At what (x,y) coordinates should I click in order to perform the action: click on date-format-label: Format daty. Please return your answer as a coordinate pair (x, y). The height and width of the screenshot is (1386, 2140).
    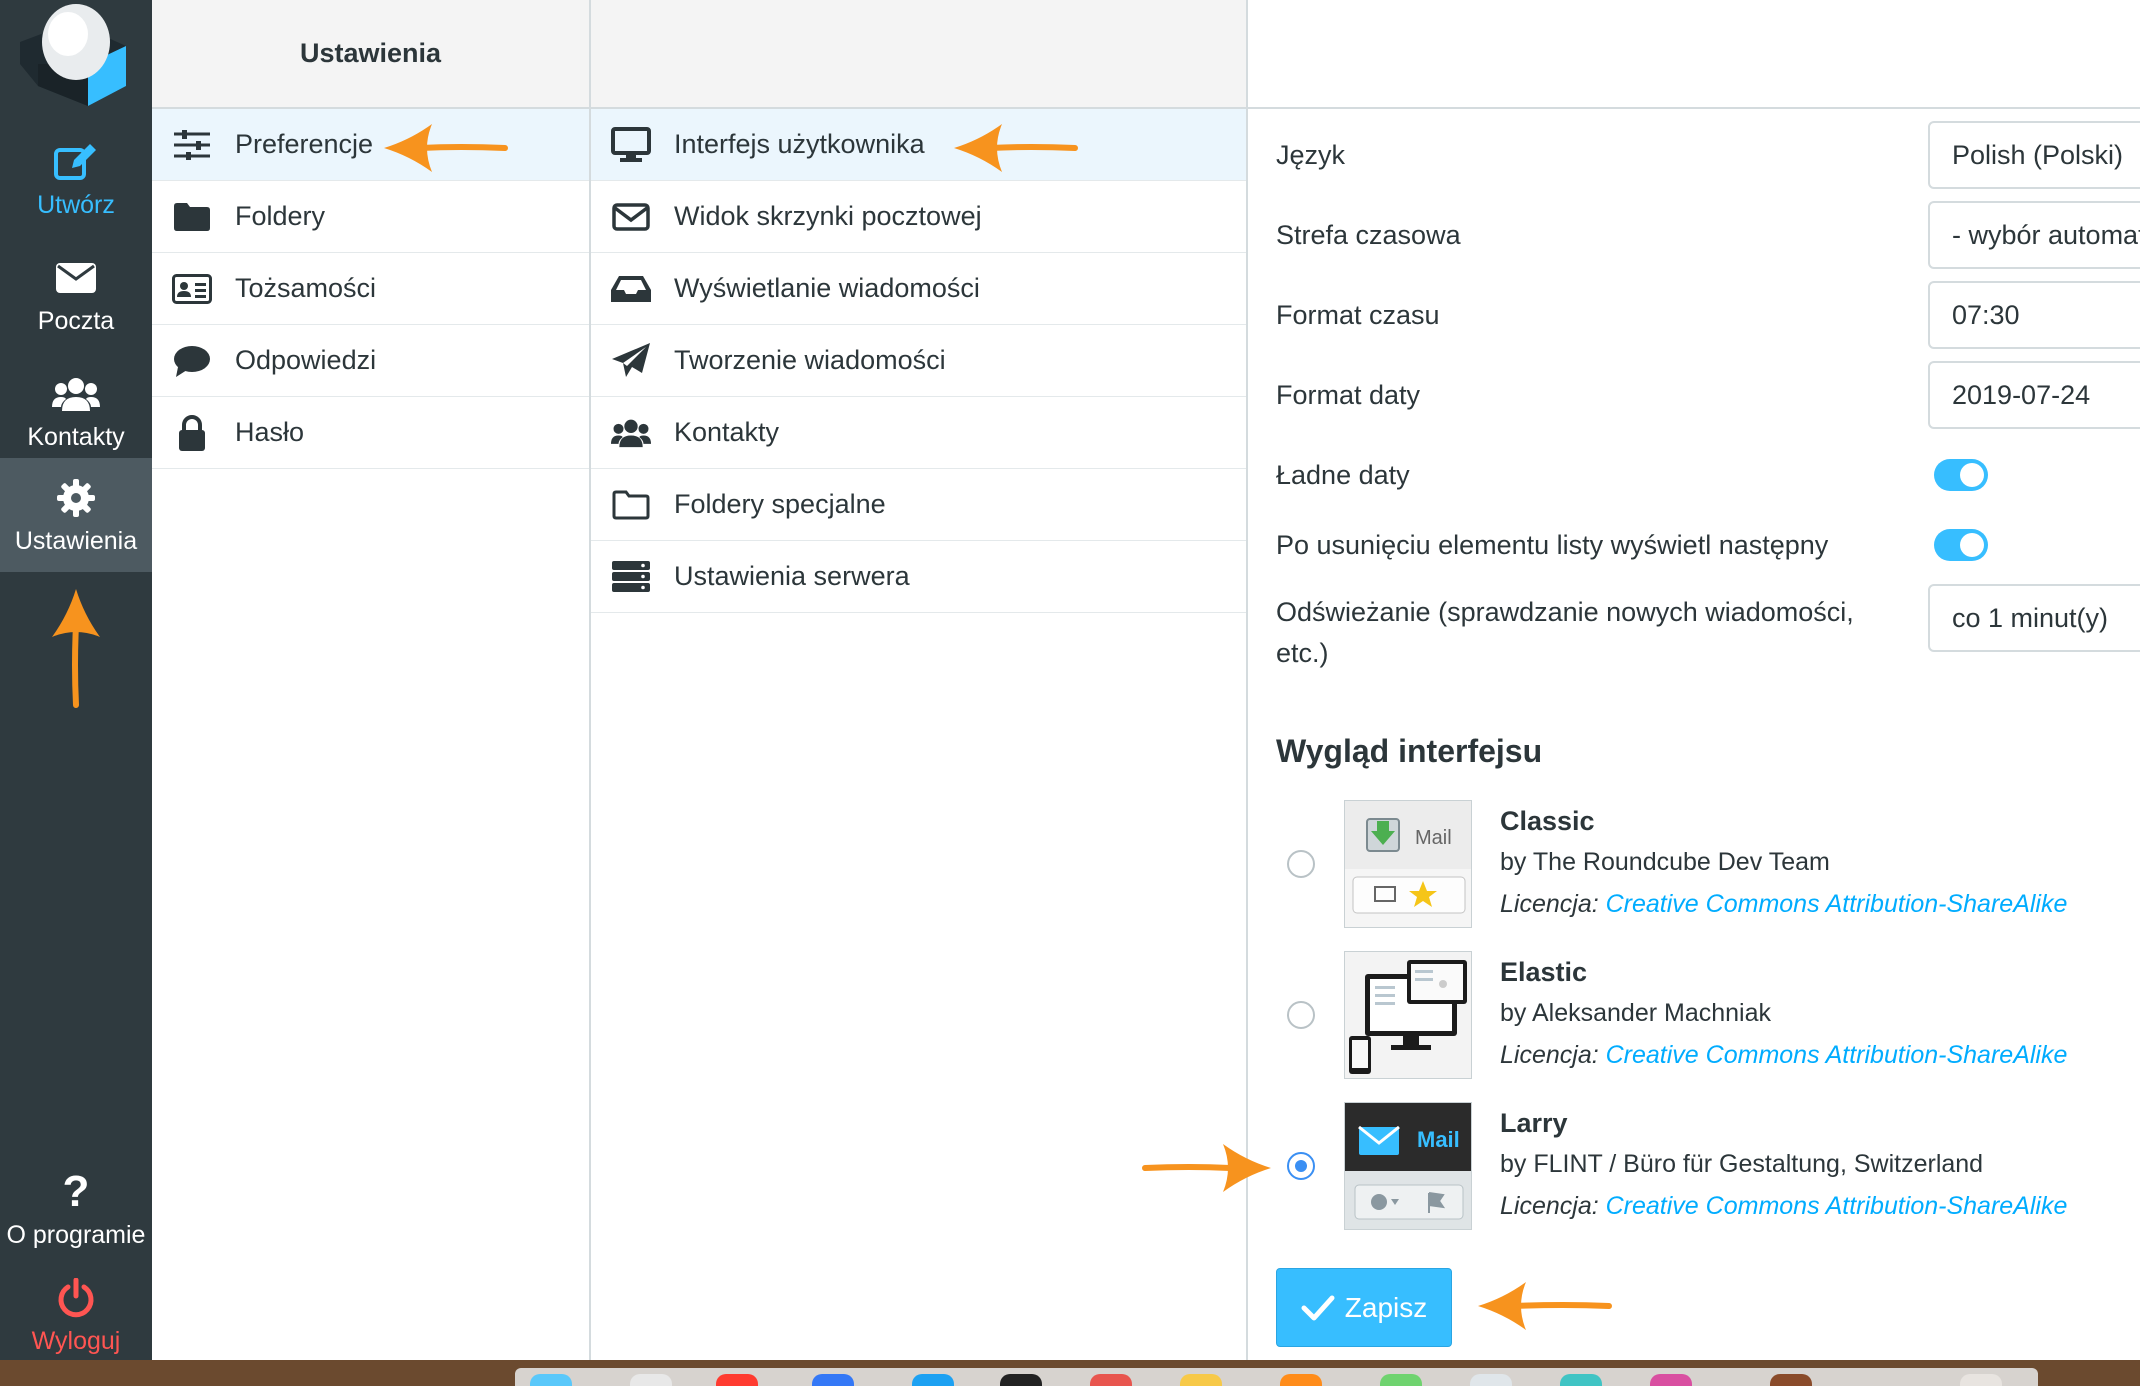
    Looking at the image, I should click on (1348, 394).